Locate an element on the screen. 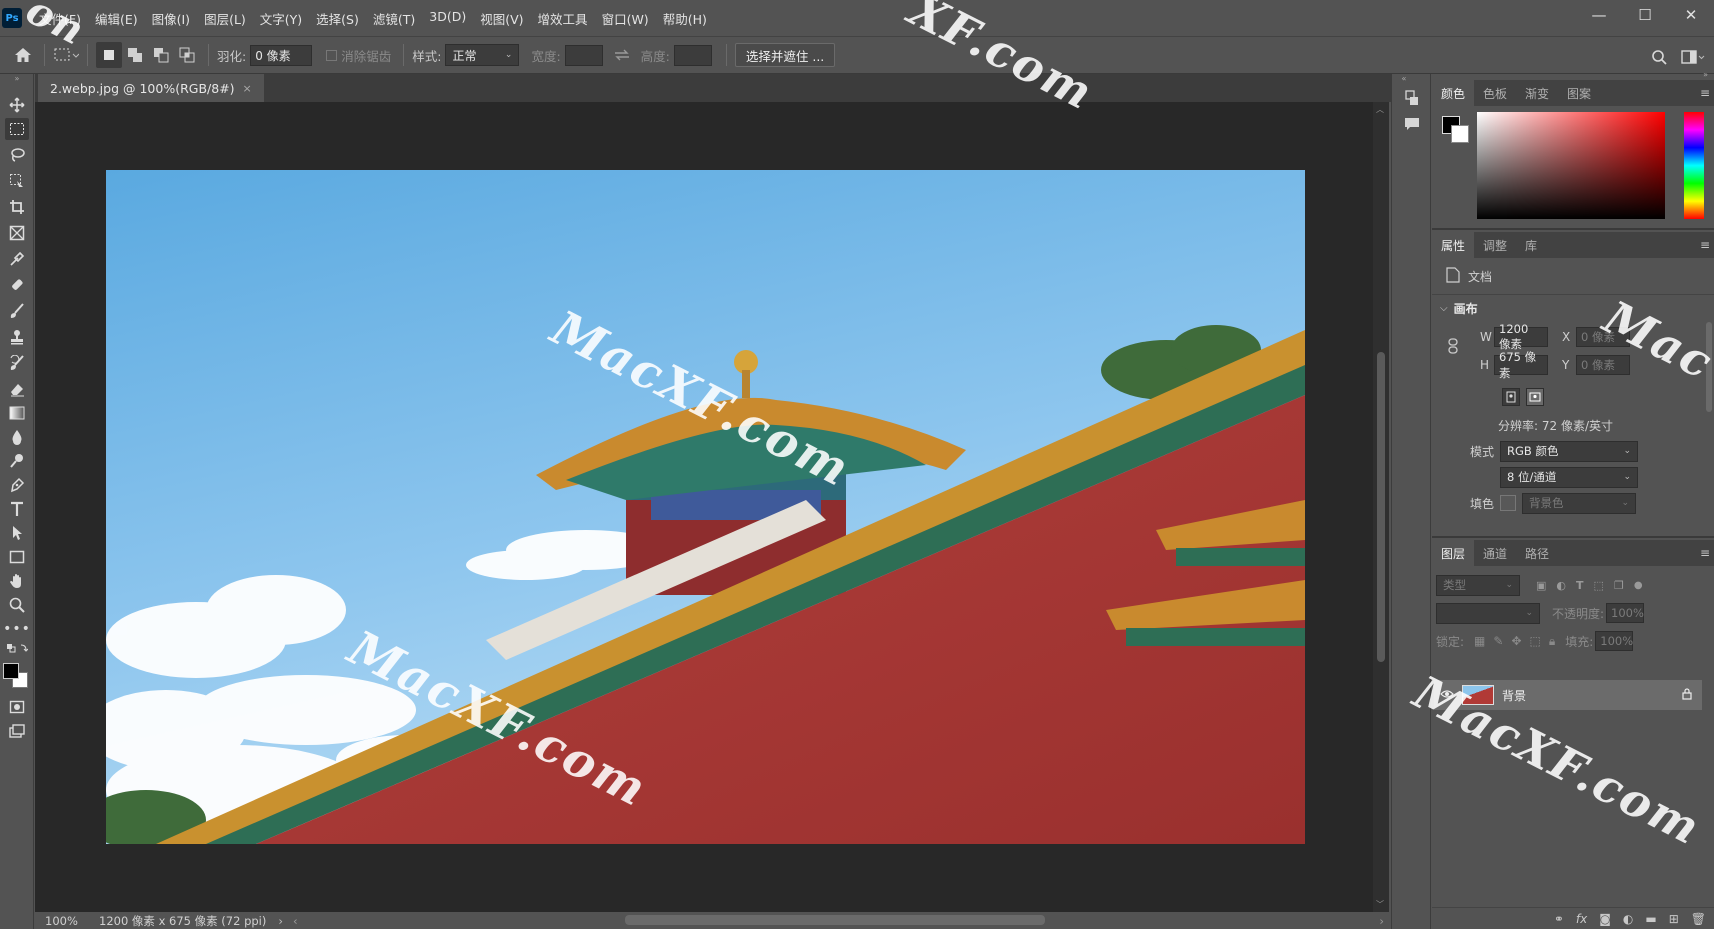 This screenshot has height=929, width=1714. link-layers-icon: ⚭ is located at coordinates (1559, 919).